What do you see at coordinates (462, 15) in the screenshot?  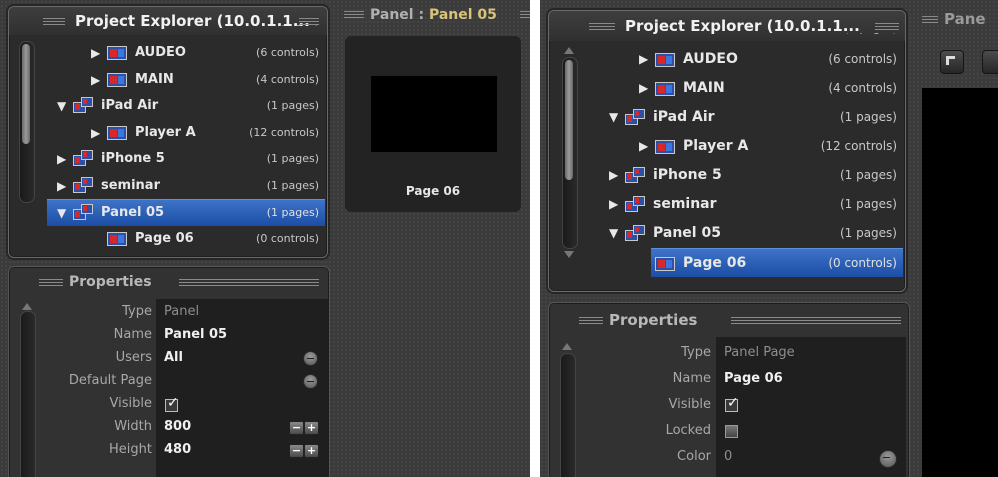 I see `panel-title-name: Panel 05` at bounding box center [462, 15].